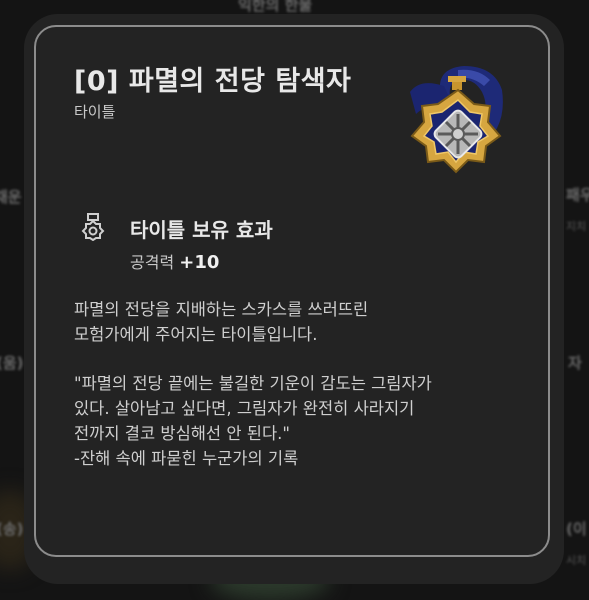 This screenshot has width=589, height=600. Describe the element at coordinates (213, 81) in the screenshot. I see `title-name: [0] 파멸의 전당 탐색자` at that location.